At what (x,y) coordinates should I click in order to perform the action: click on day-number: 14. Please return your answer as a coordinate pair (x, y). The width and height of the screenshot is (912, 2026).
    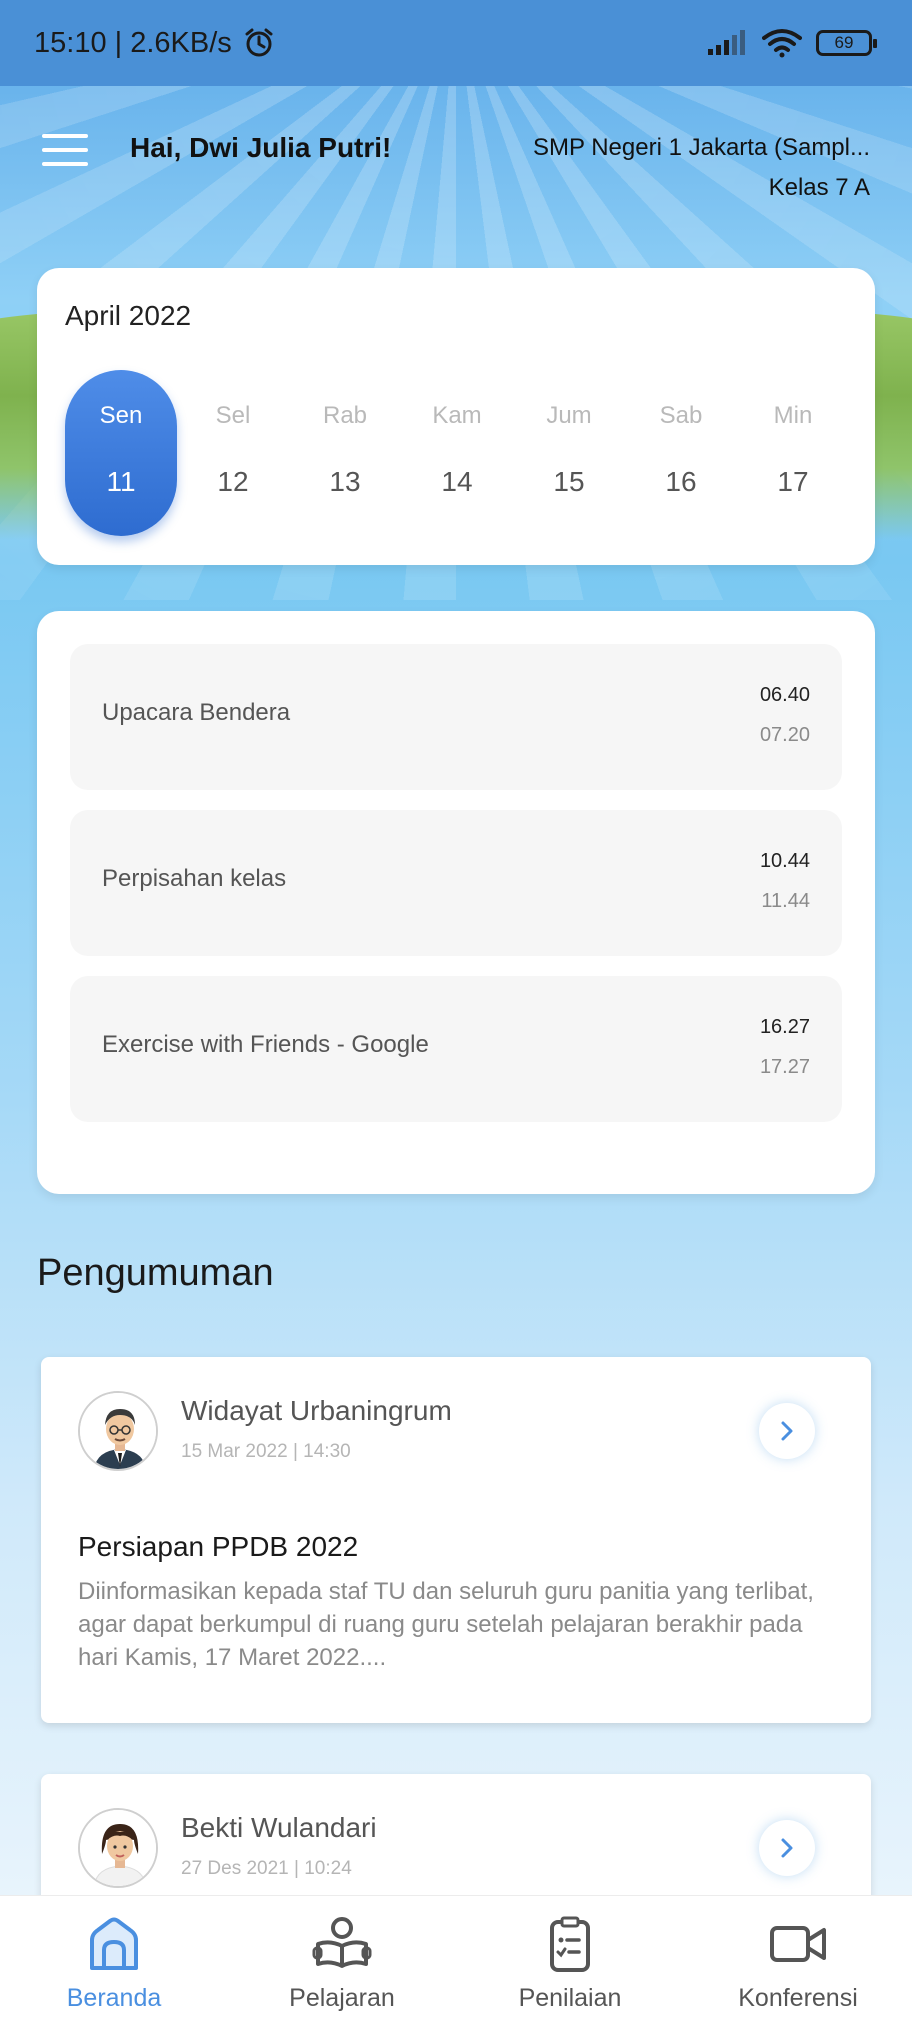
    Looking at the image, I should click on (457, 481).